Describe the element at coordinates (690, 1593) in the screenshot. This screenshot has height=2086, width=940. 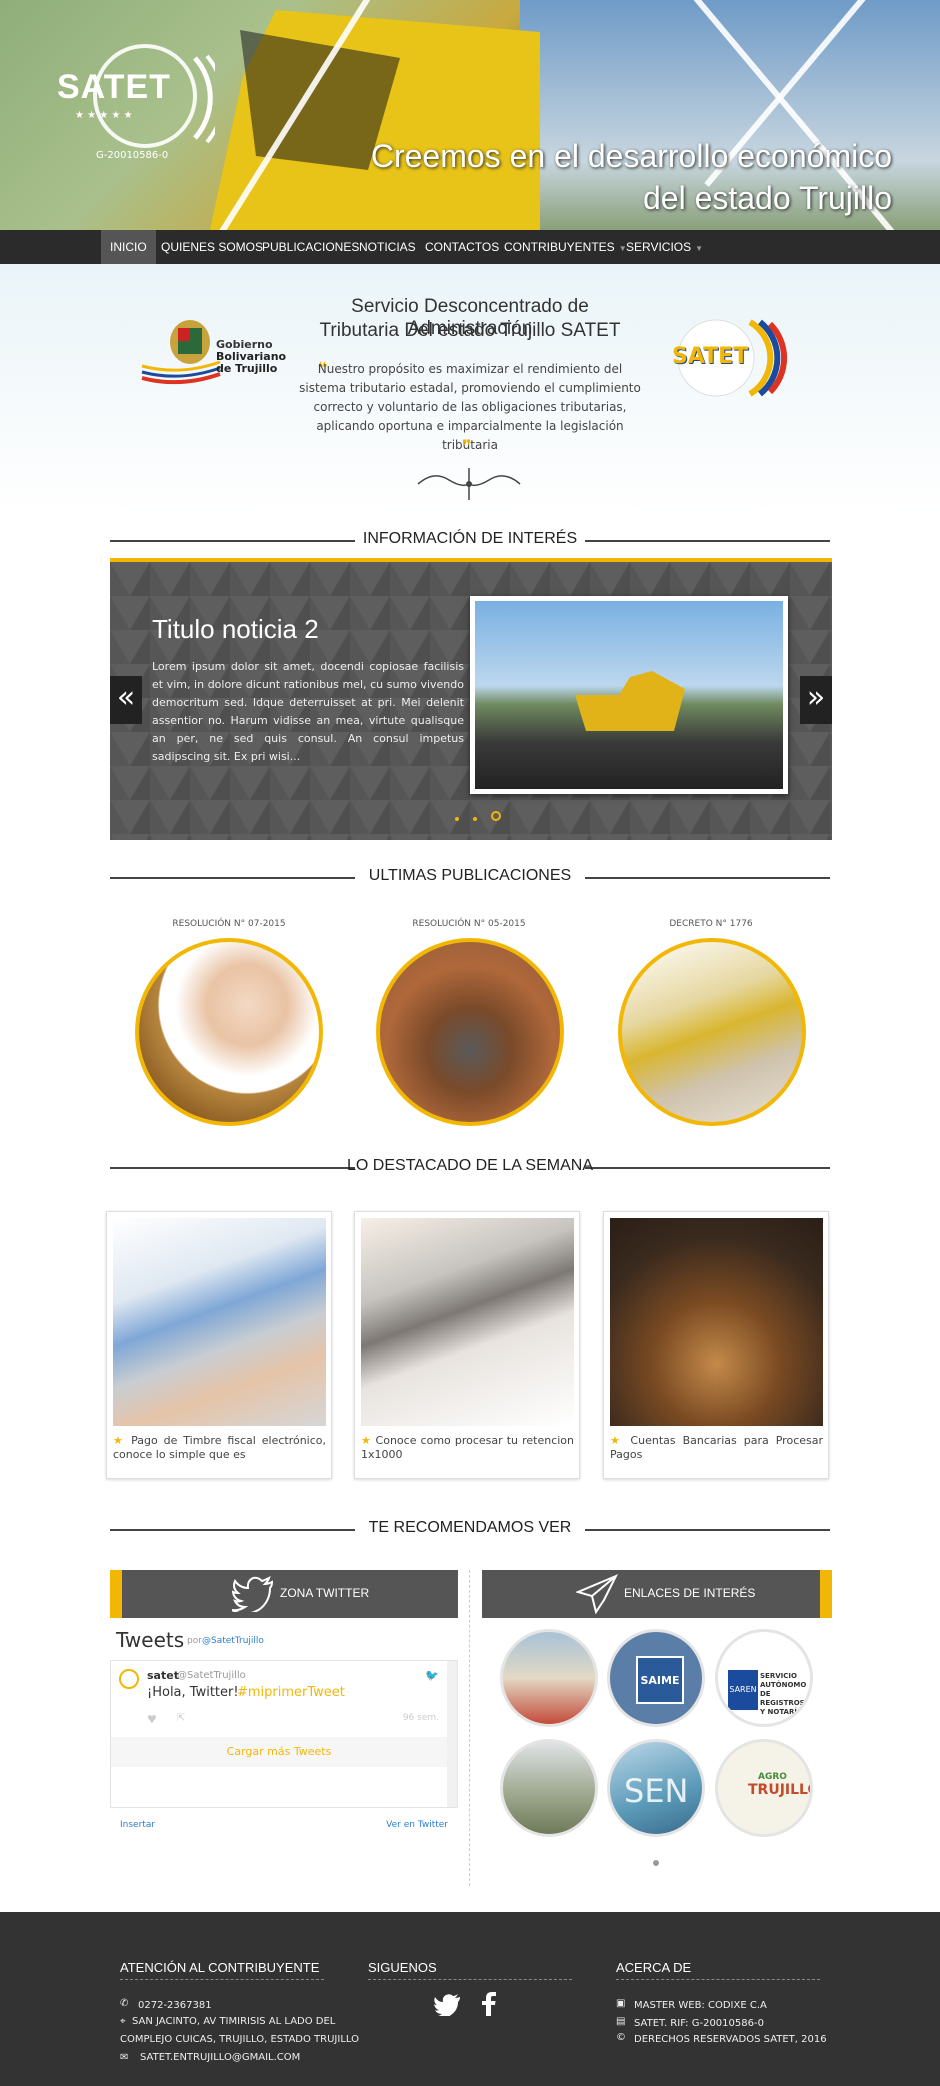
I see `links-panel-title: ENLACES DE INTERÉS` at that location.